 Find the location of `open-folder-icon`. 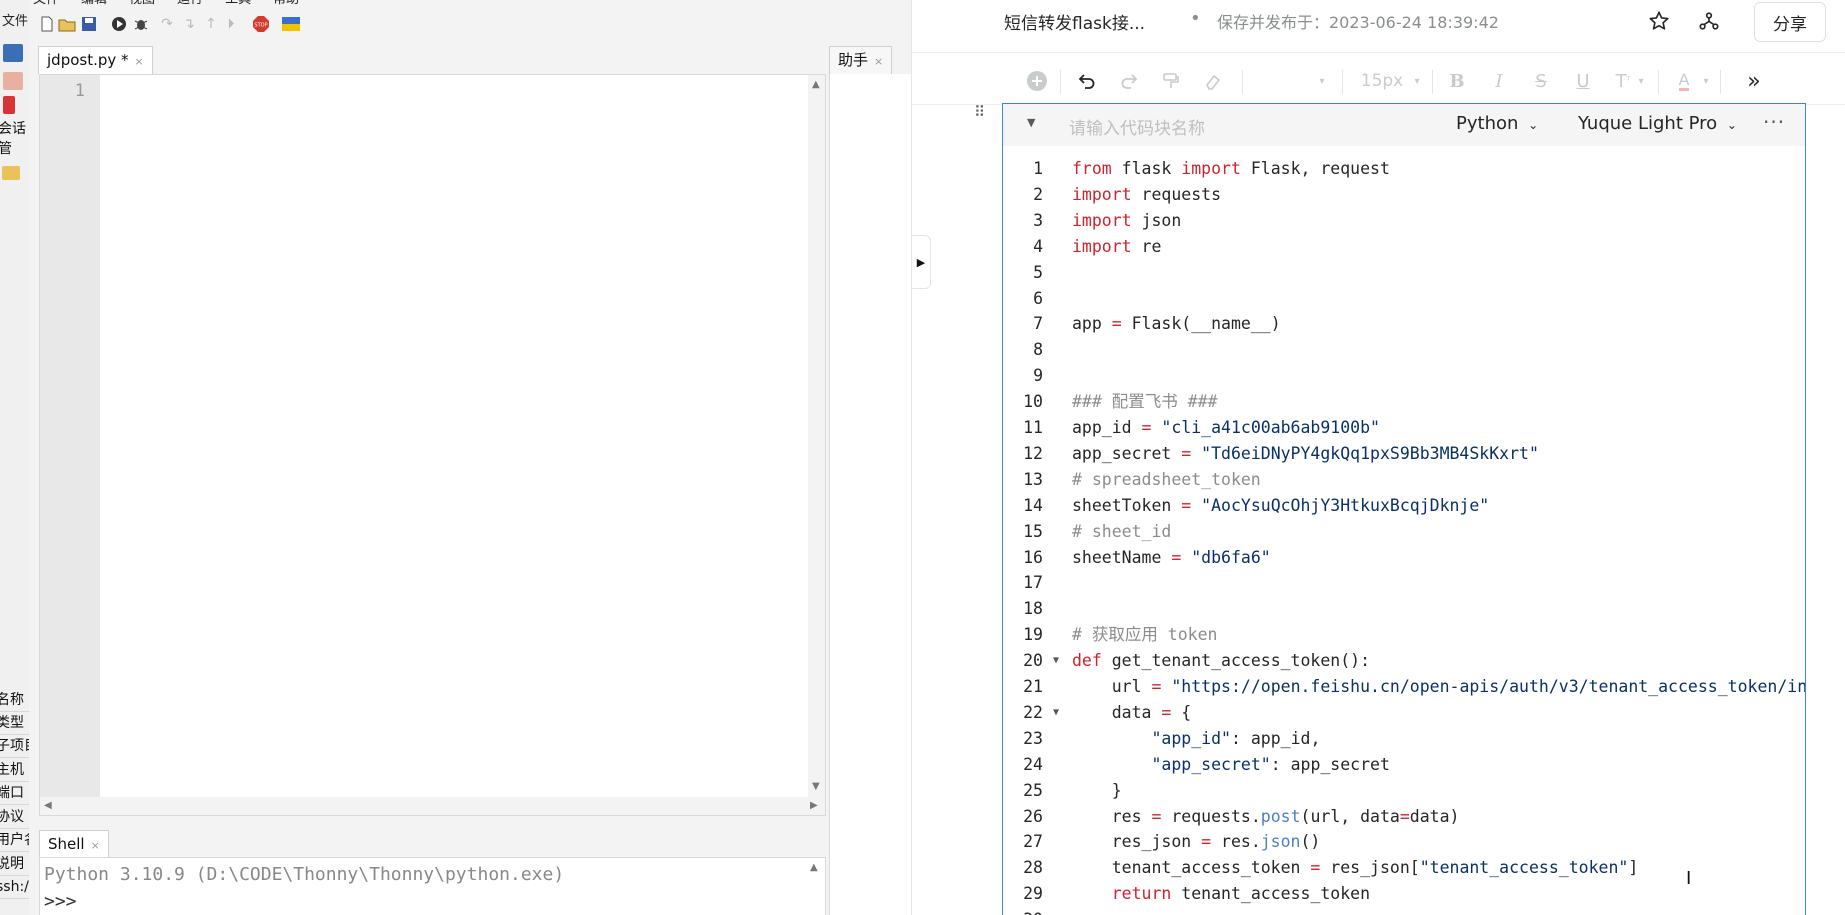

open-folder-icon is located at coordinates (67, 24).